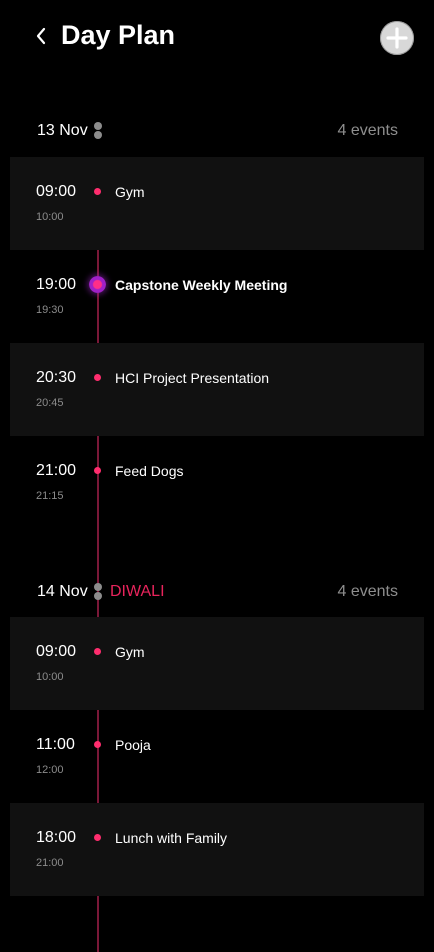  I want to click on event-row: 11:00 12:00 Pooja, so click(217, 756).